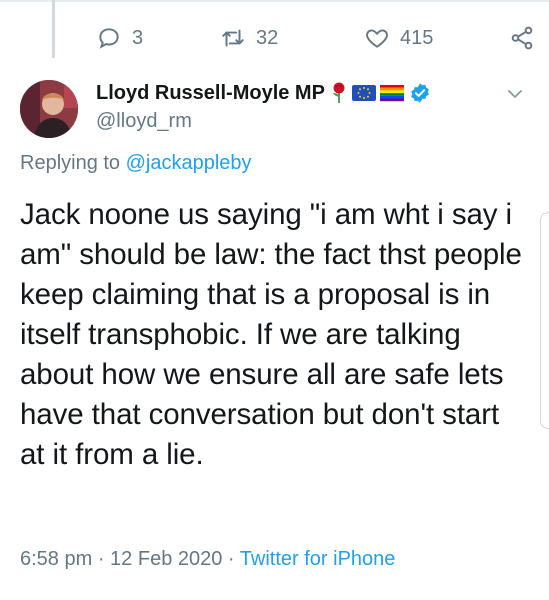 This screenshot has width=549, height=600. What do you see at coordinates (267, 37) in the screenshot?
I see `retweet-count: 32` at bounding box center [267, 37].